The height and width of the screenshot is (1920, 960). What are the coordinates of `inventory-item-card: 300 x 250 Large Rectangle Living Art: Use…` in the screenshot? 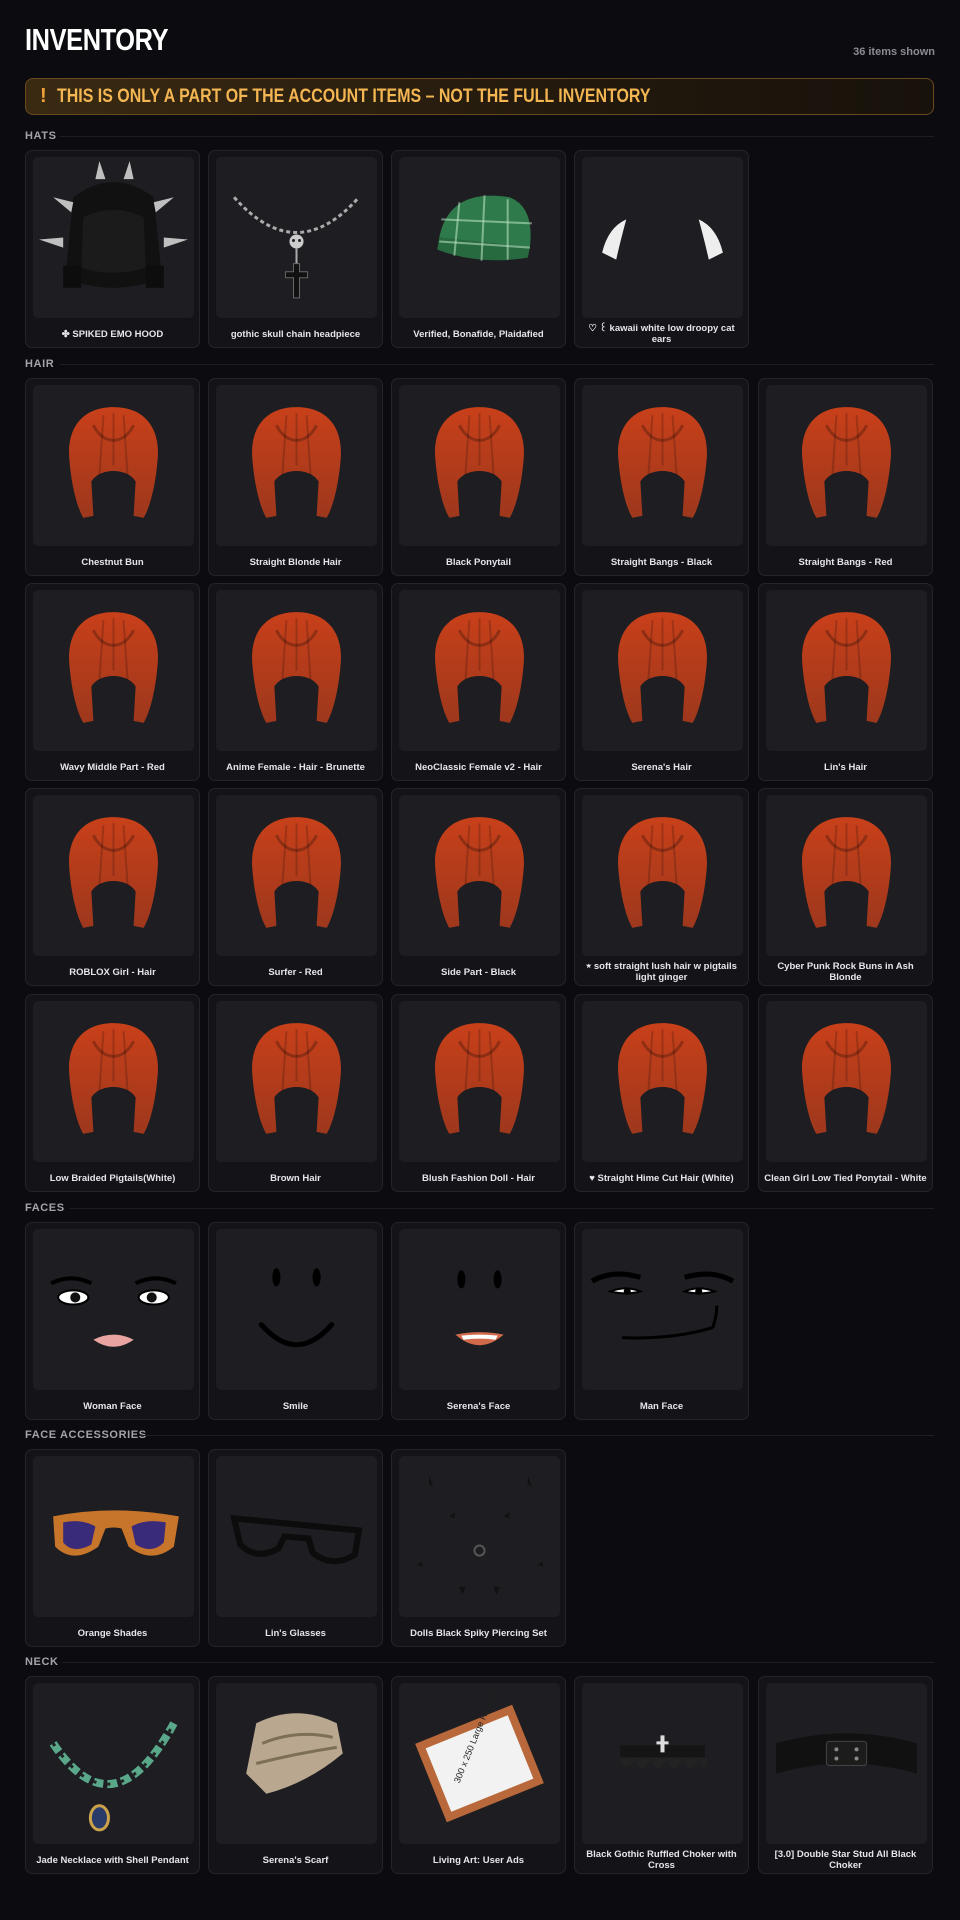 It's located at (478, 1775).